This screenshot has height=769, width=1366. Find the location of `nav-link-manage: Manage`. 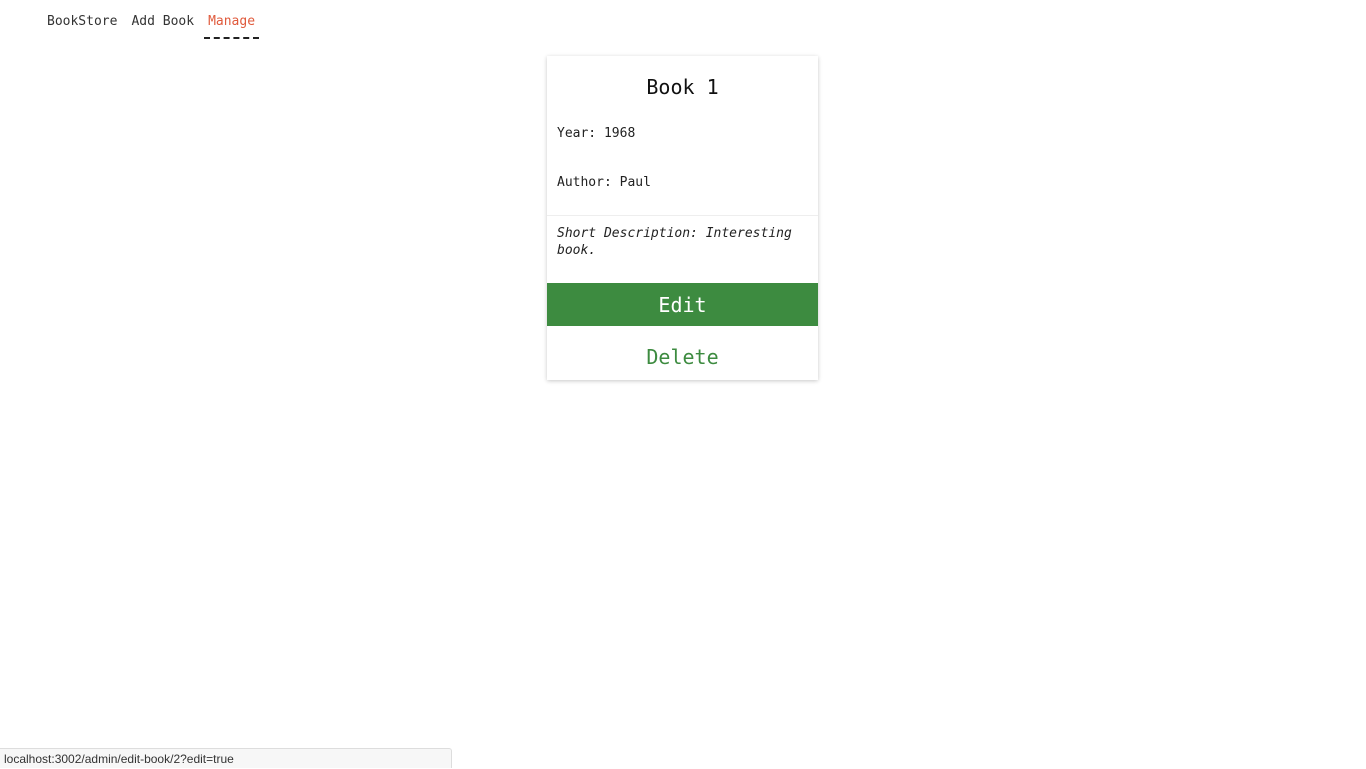

nav-link-manage: Manage is located at coordinates (231, 26).